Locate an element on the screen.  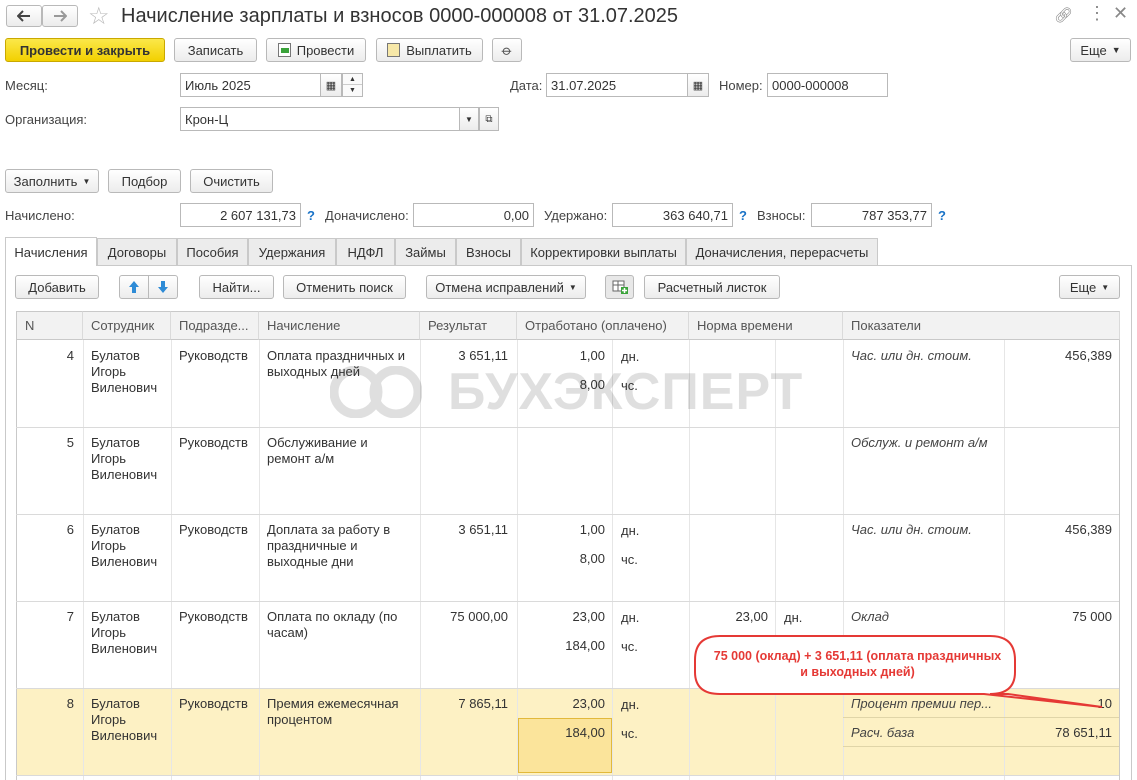
days-cell: 23,00 is located at coordinates (588, 616).